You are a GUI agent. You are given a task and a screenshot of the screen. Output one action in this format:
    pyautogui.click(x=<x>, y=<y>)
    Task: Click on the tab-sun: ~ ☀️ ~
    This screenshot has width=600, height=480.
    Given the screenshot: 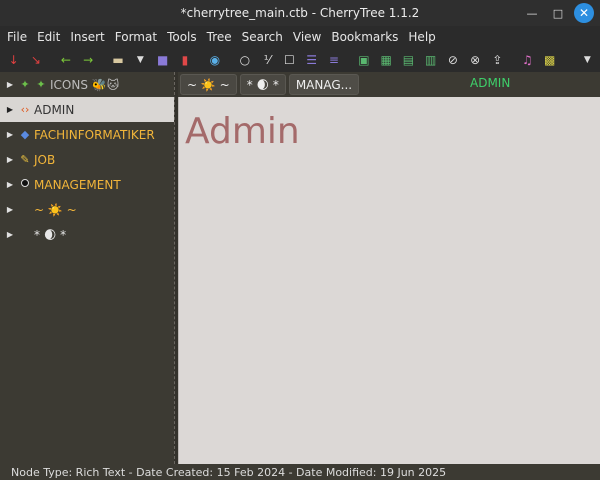 What is the action you would take?
    pyautogui.click(x=208, y=84)
    